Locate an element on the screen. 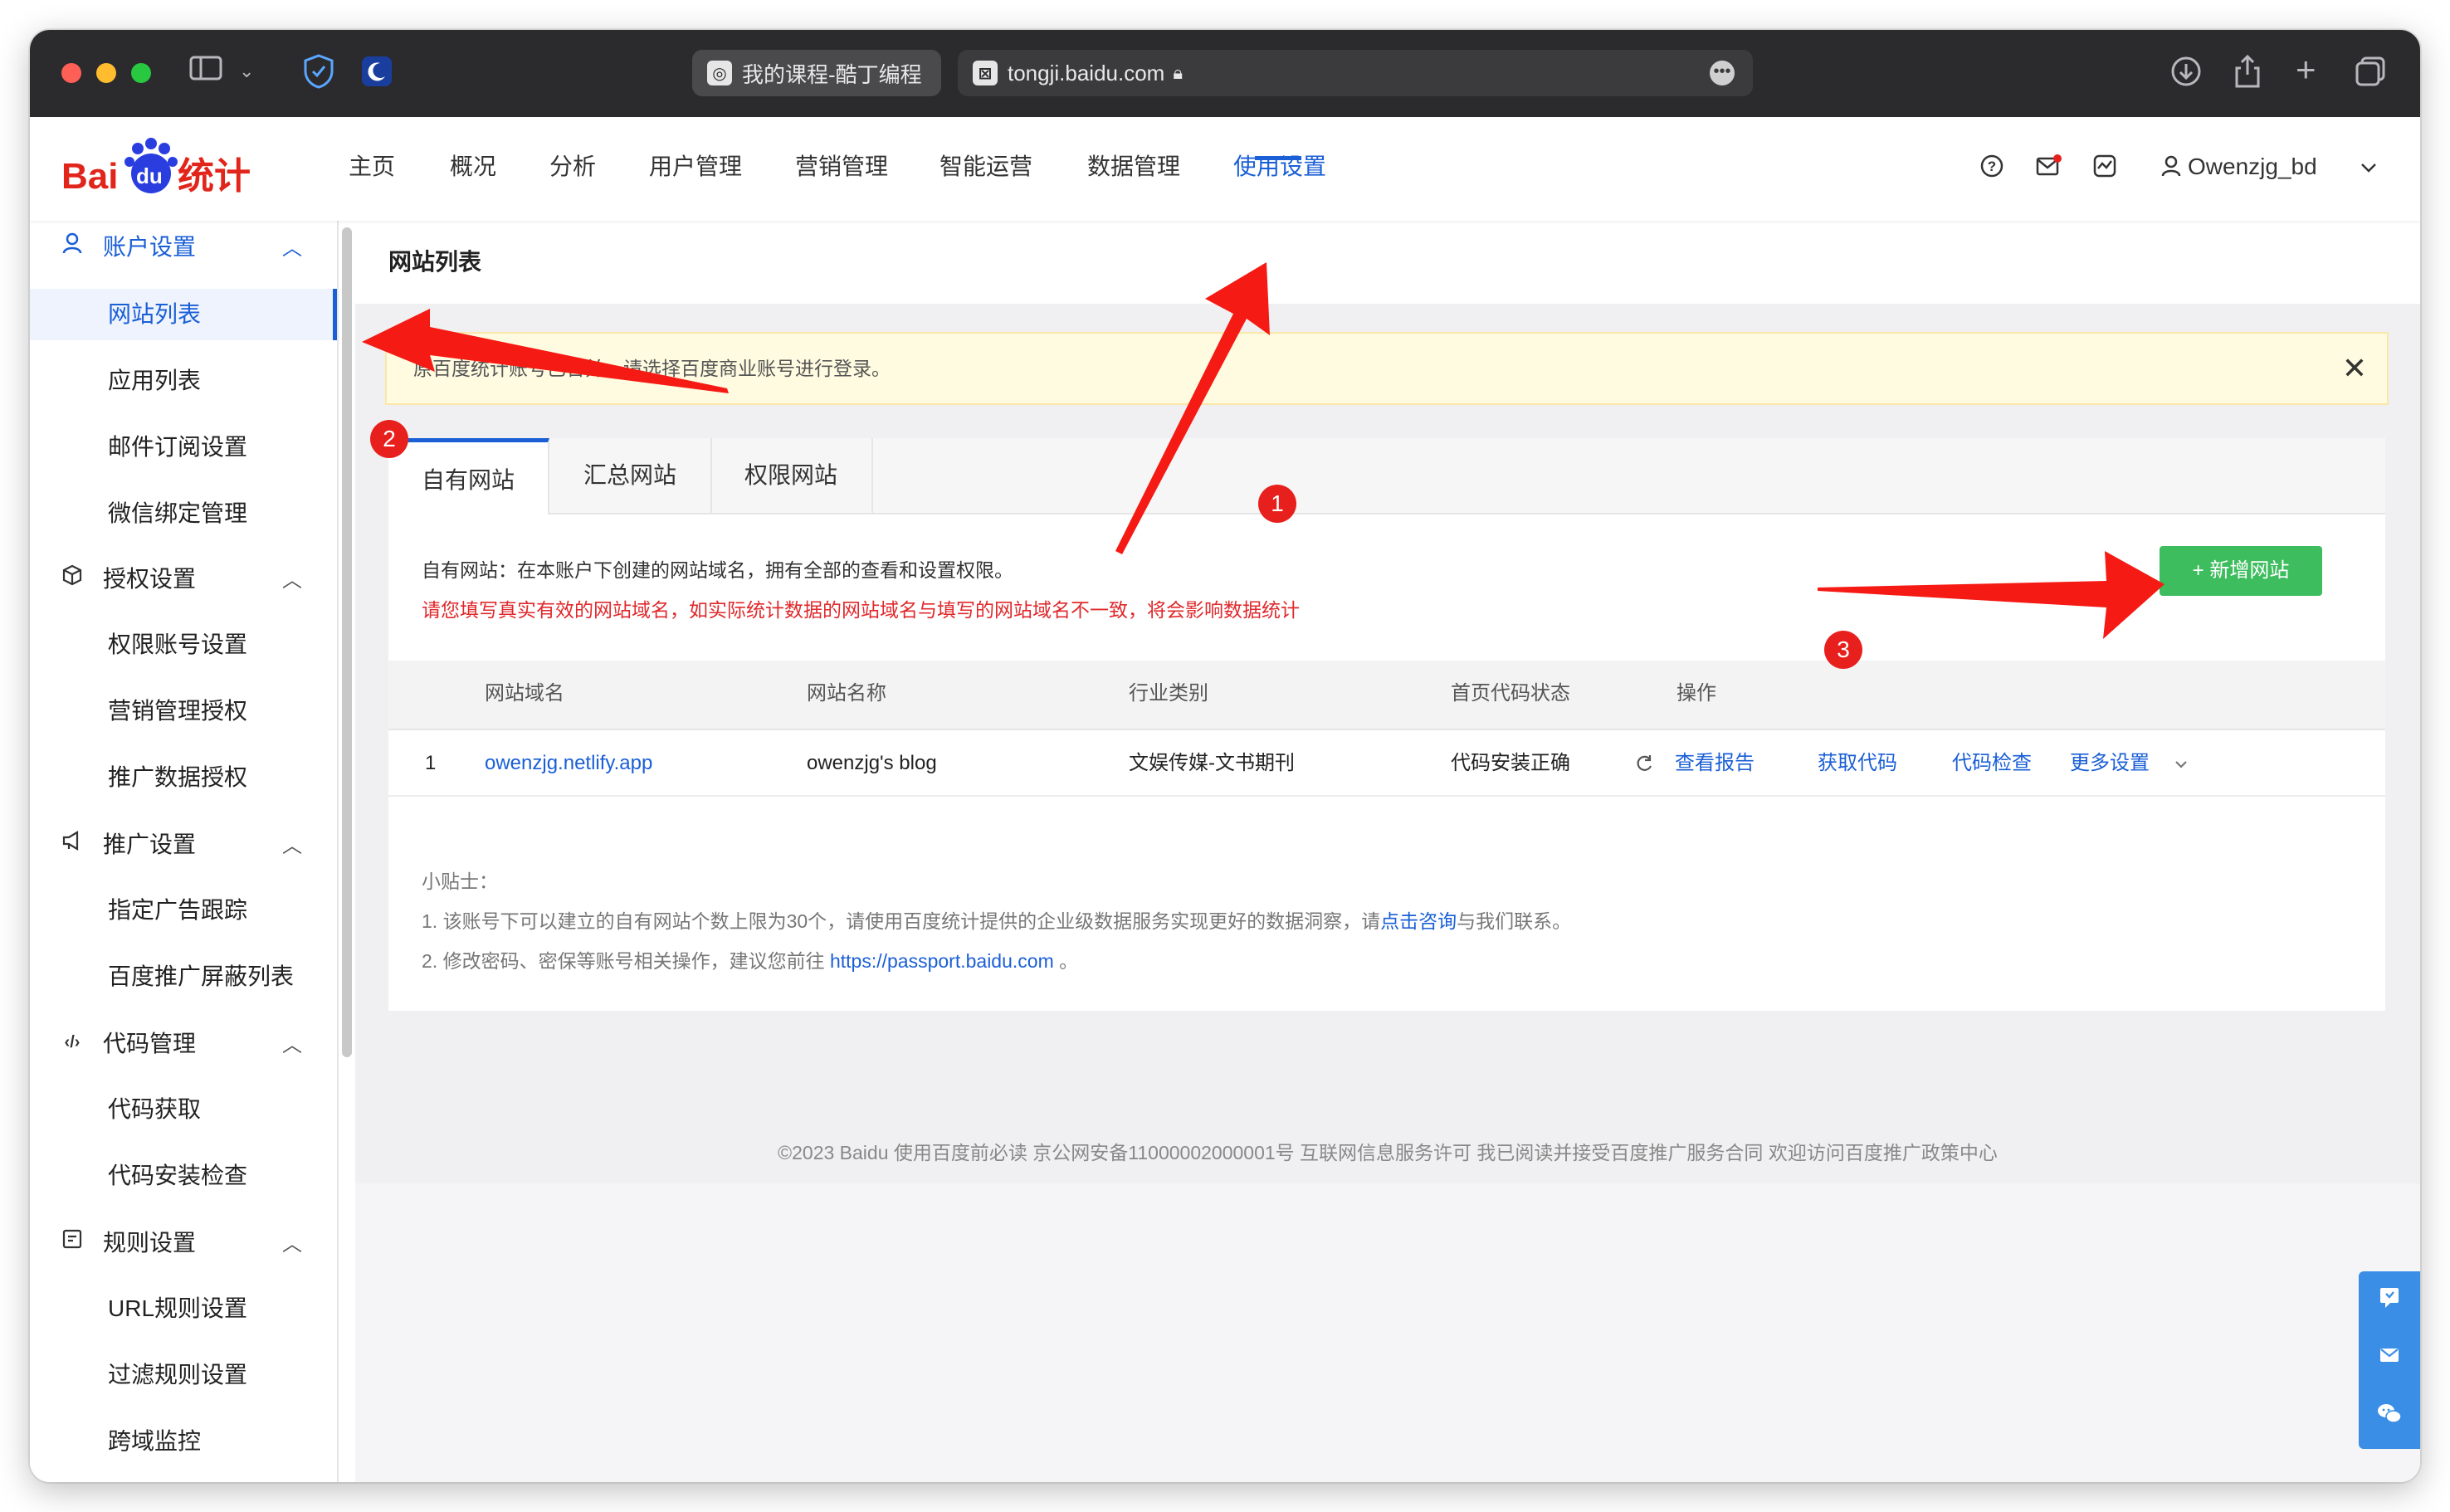 The image size is (2450, 1512). refresh-icon is located at coordinates (1644, 777).